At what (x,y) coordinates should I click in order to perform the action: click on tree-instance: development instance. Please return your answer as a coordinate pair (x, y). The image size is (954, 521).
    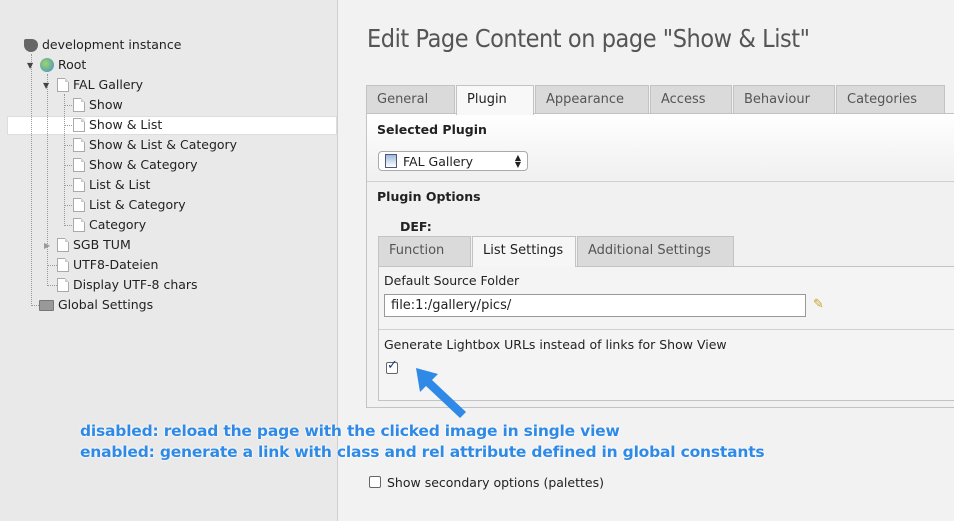
    Looking at the image, I should click on (102, 45).